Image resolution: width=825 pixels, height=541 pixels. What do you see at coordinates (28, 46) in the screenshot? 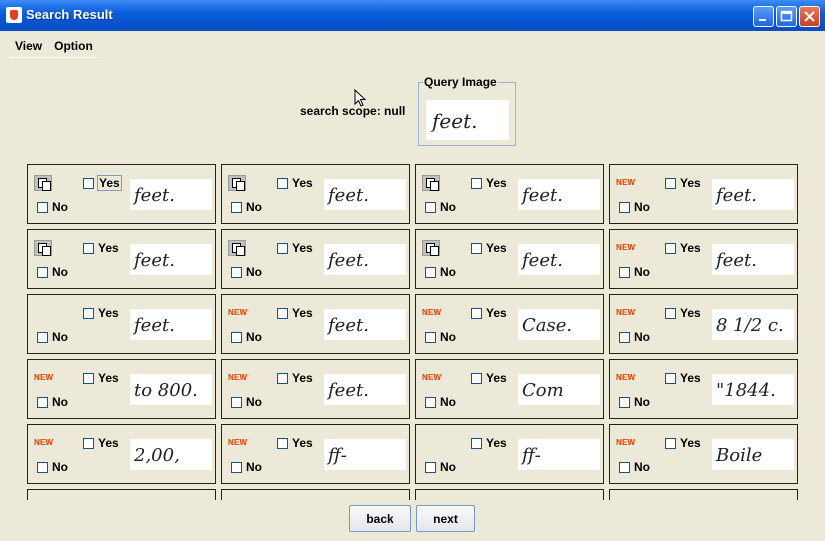
I see `menu-view: View` at bounding box center [28, 46].